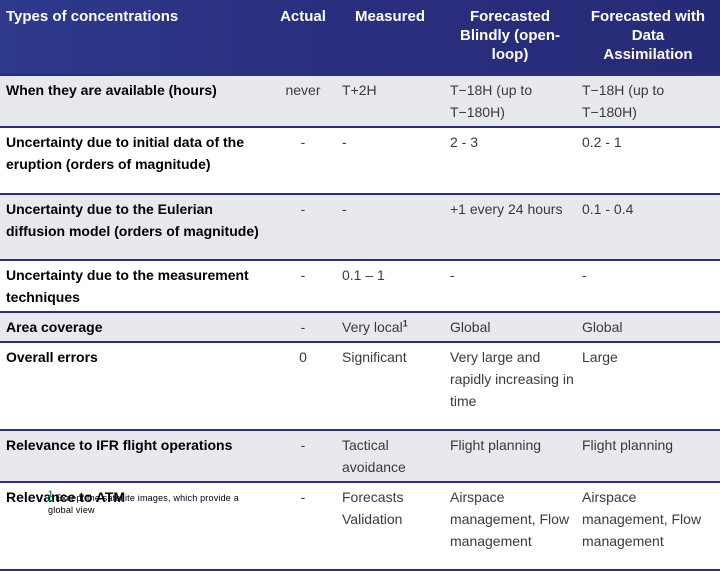 The height and width of the screenshot is (571, 720). I want to click on footnote-ref-superscript: 1, so click(405, 323).